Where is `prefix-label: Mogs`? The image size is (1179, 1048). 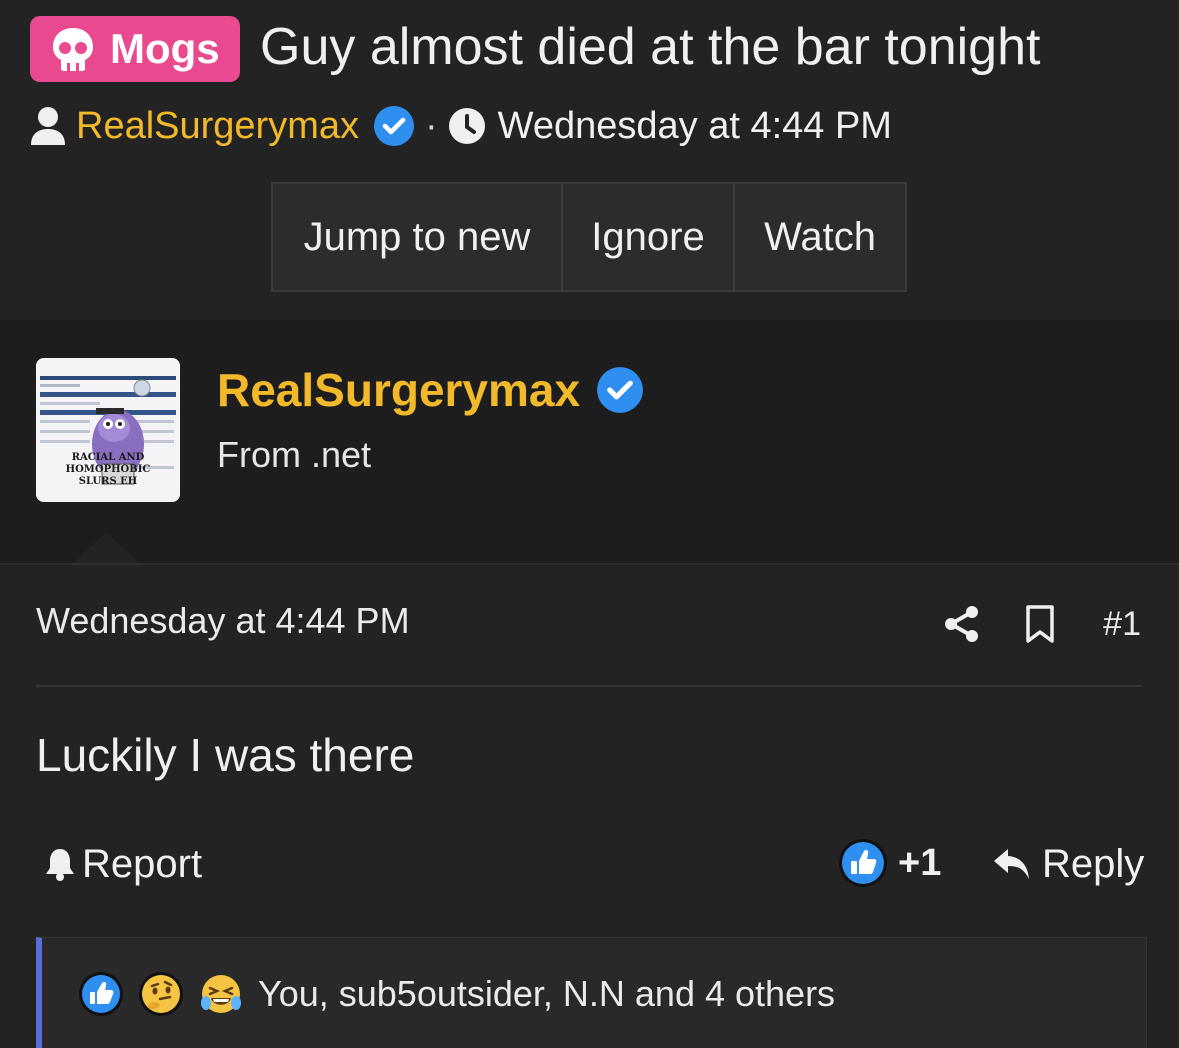
prefix-label: Mogs is located at coordinates (165, 48).